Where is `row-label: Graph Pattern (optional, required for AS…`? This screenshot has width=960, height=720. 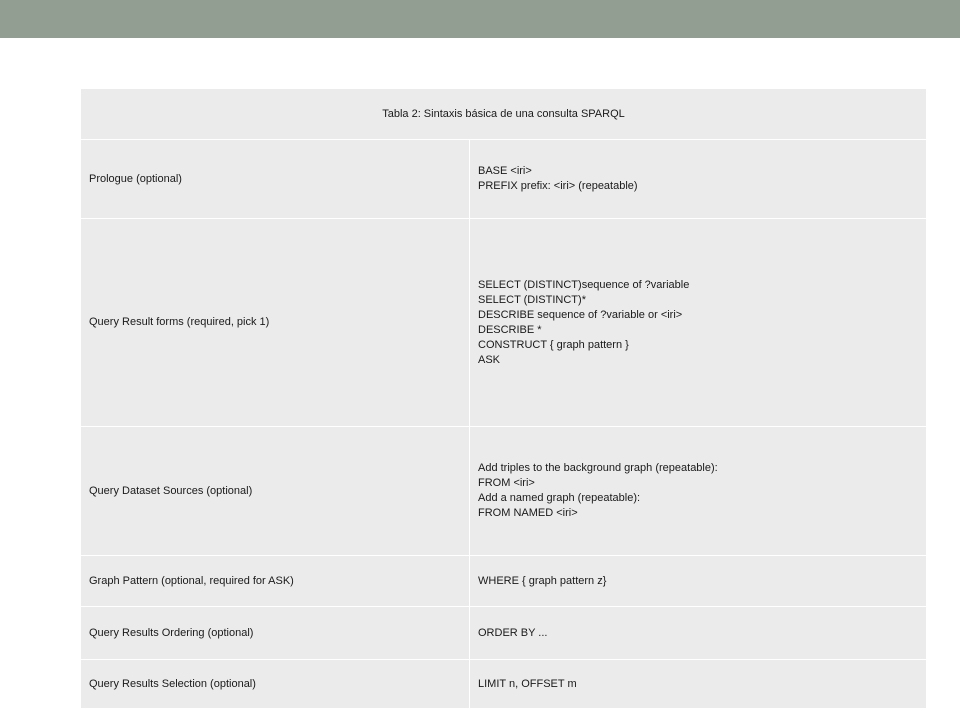 row-label: Graph Pattern (optional, required for AS… is located at coordinates (275, 581).